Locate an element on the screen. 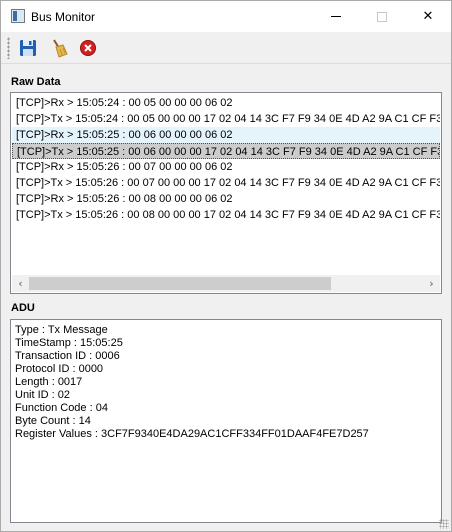  minimize-button is located at coordinates (336, 16).